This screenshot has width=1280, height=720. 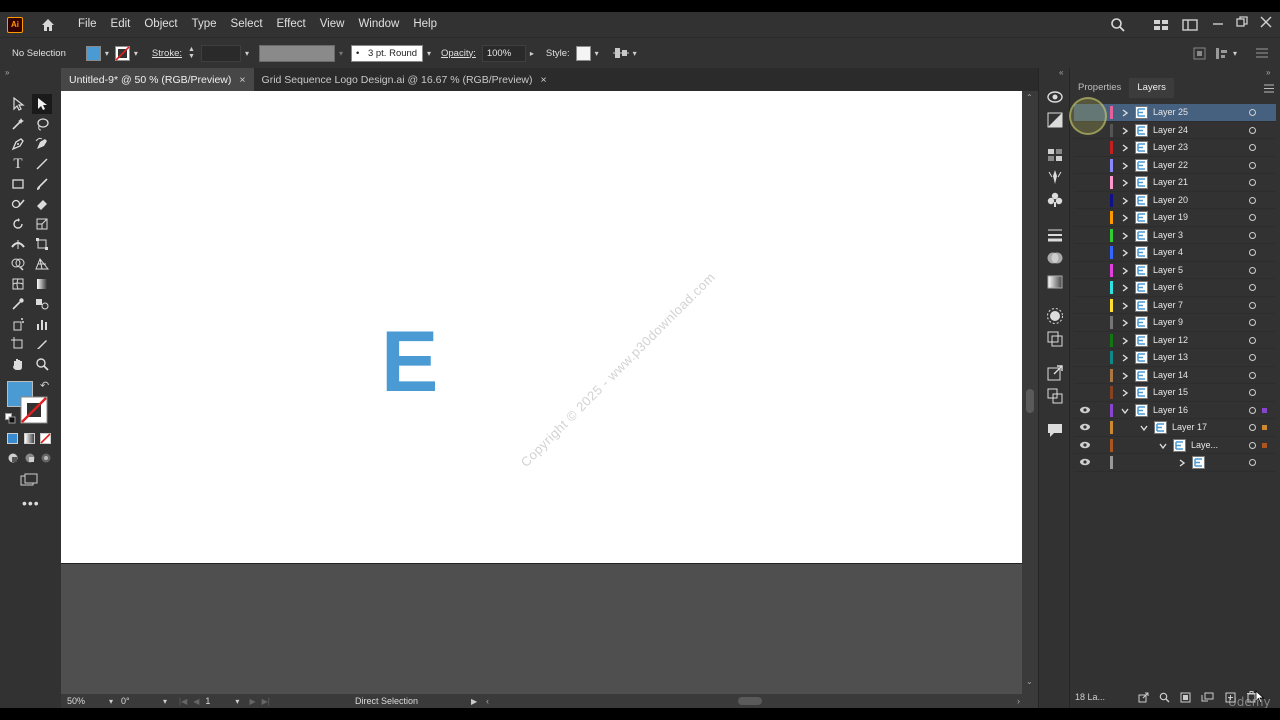 I want to click on panel-menu-icon, so click(x=1269, y=88).